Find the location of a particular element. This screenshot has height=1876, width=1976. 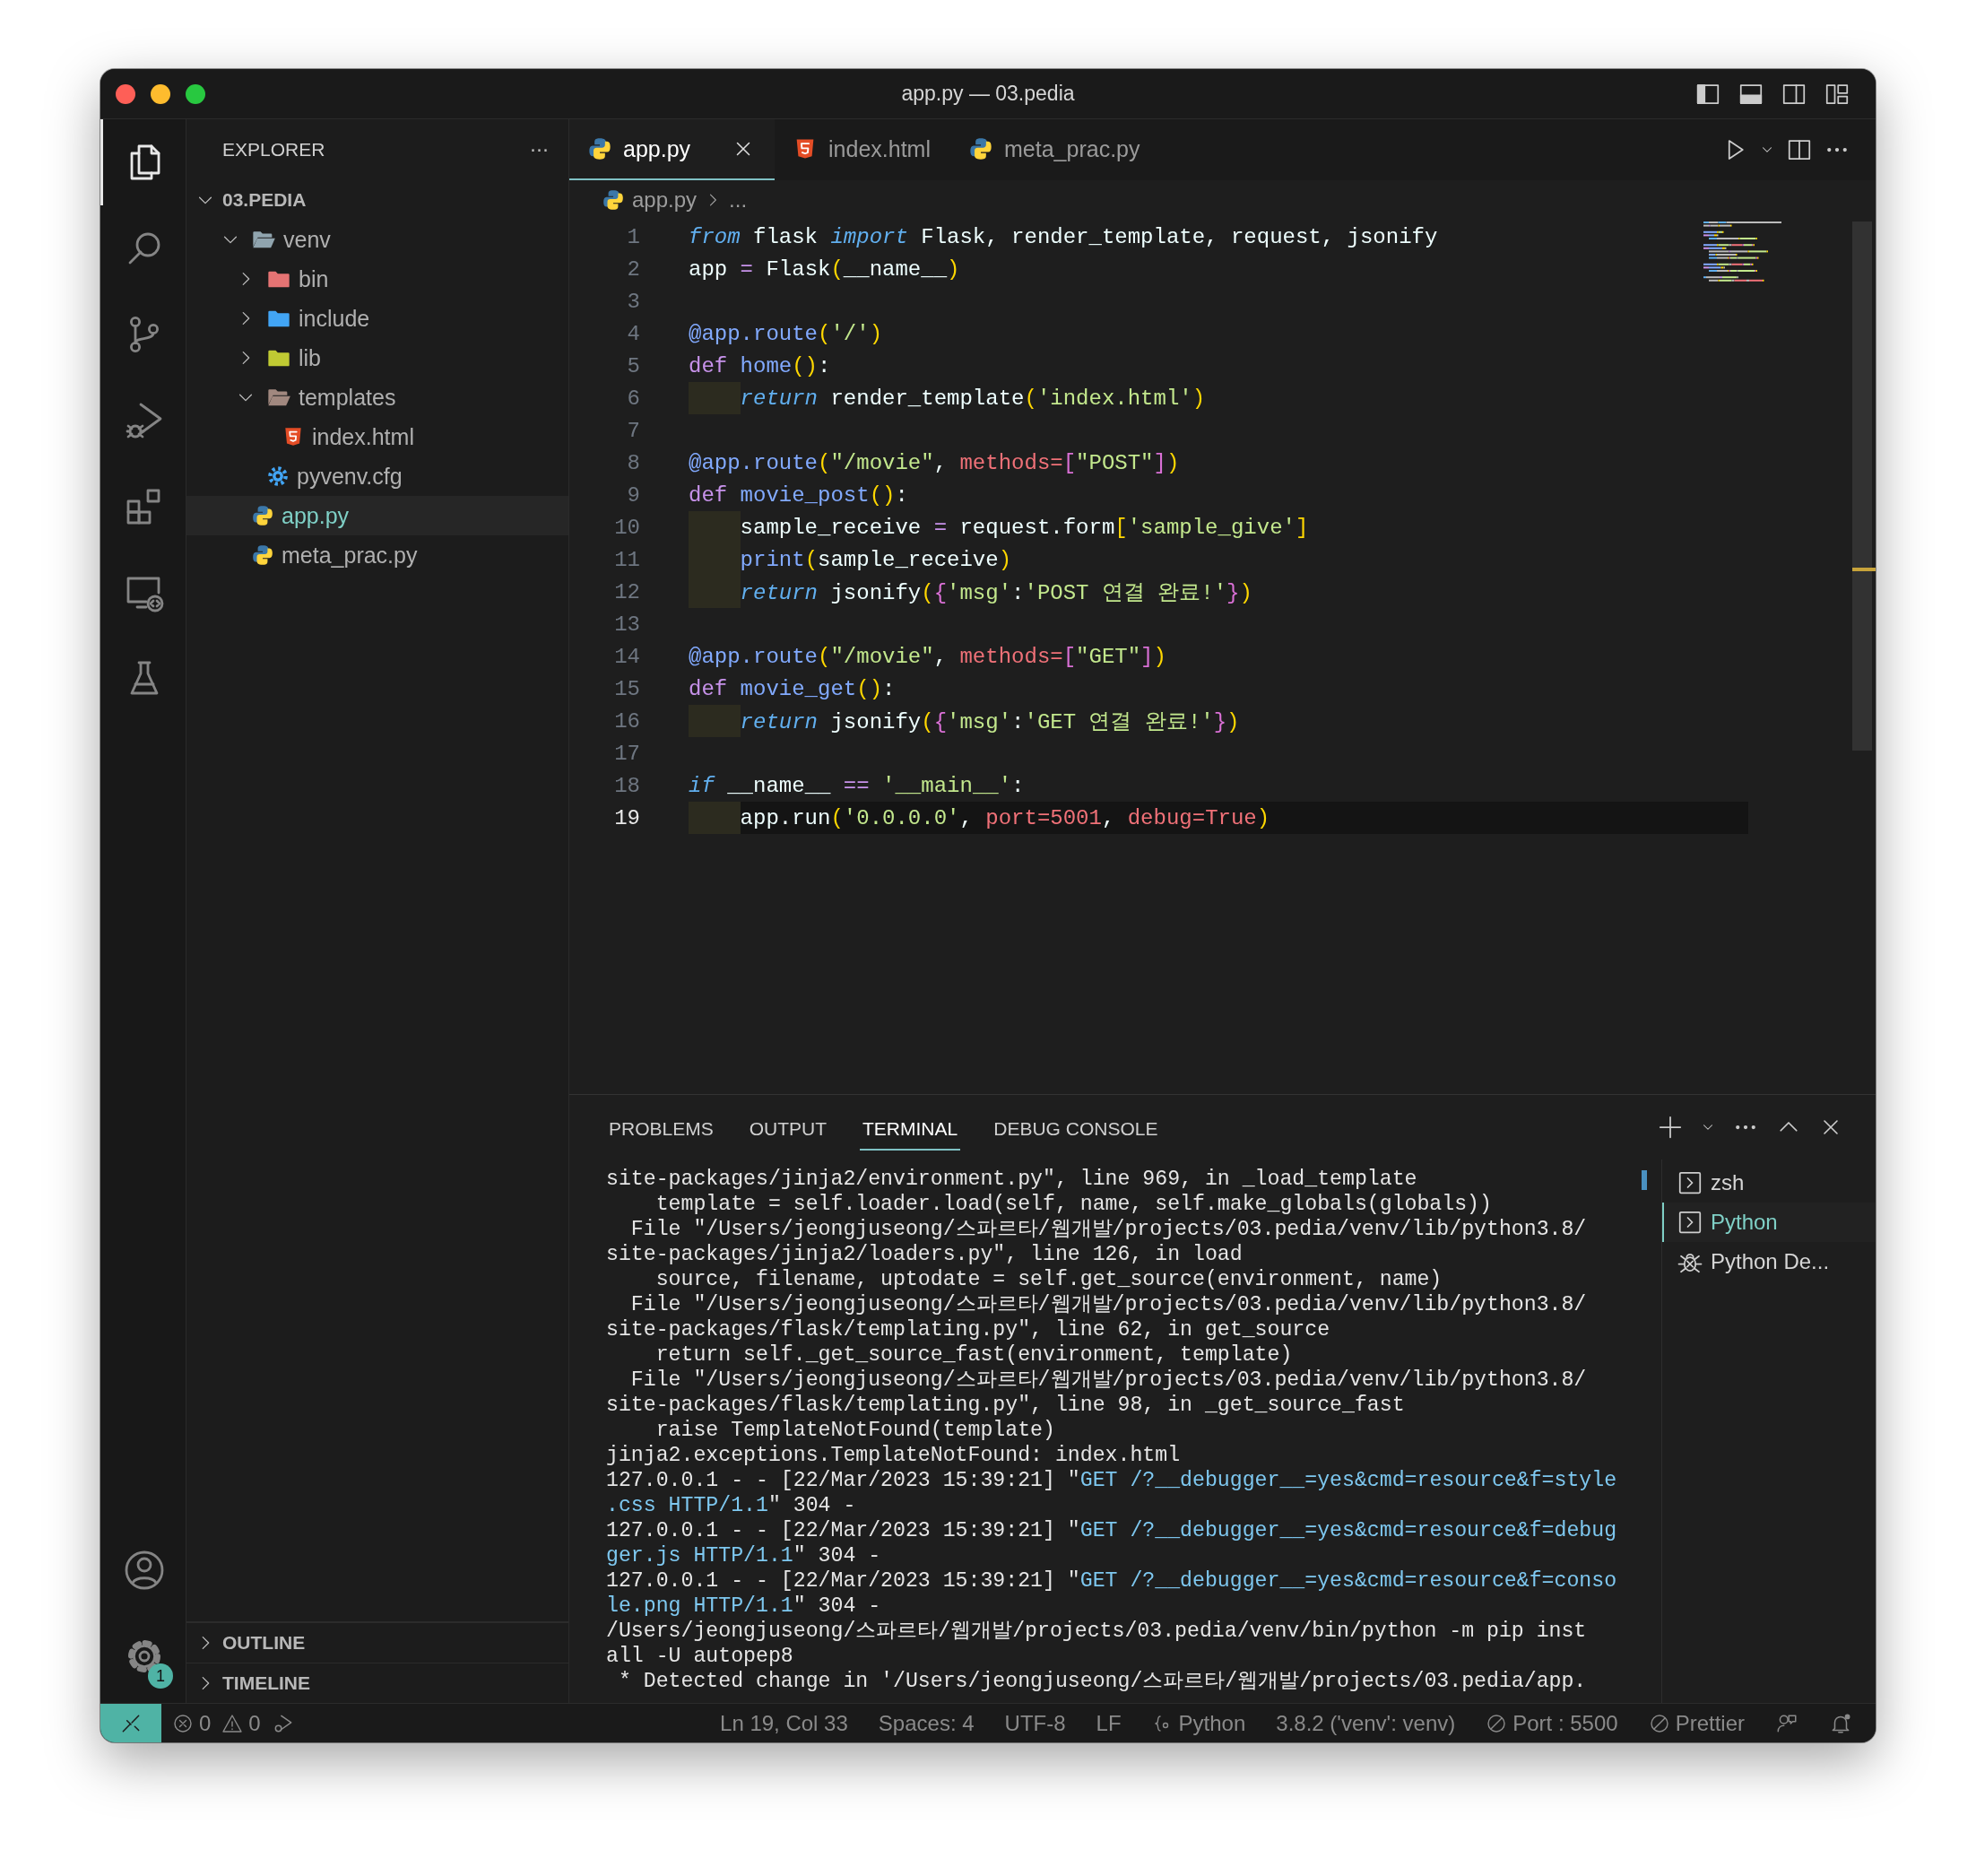

status-item: Prettier is located at coordinates (1696, 1723).